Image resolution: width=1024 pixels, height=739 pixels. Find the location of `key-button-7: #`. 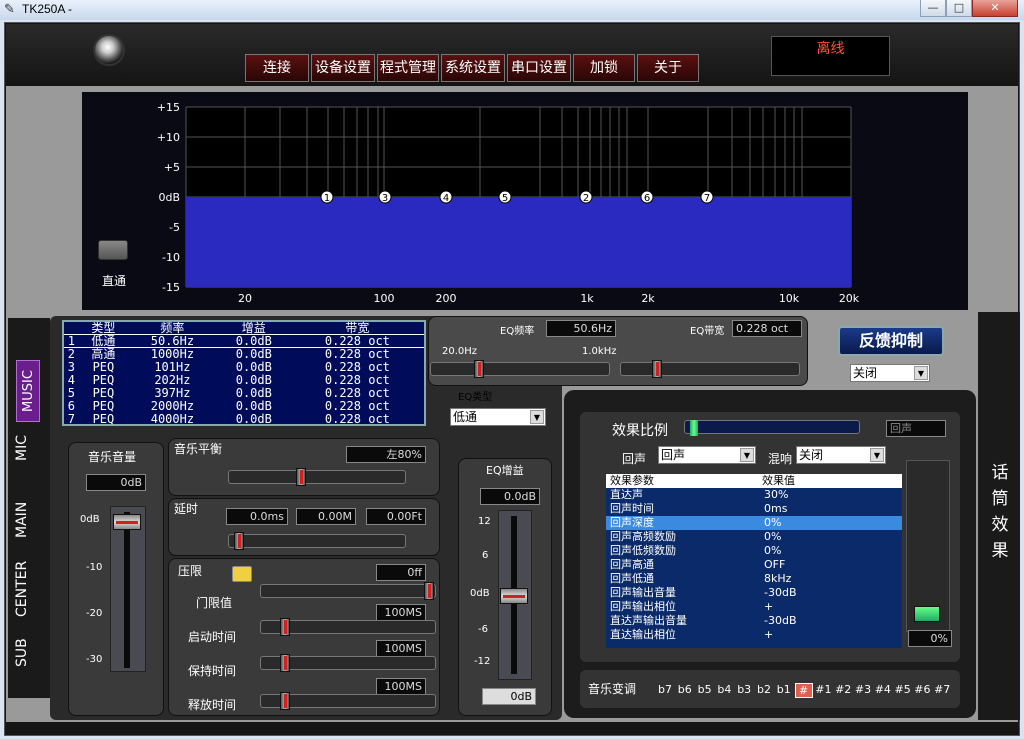

key-button-7: # is located at coordinates (803, 690).